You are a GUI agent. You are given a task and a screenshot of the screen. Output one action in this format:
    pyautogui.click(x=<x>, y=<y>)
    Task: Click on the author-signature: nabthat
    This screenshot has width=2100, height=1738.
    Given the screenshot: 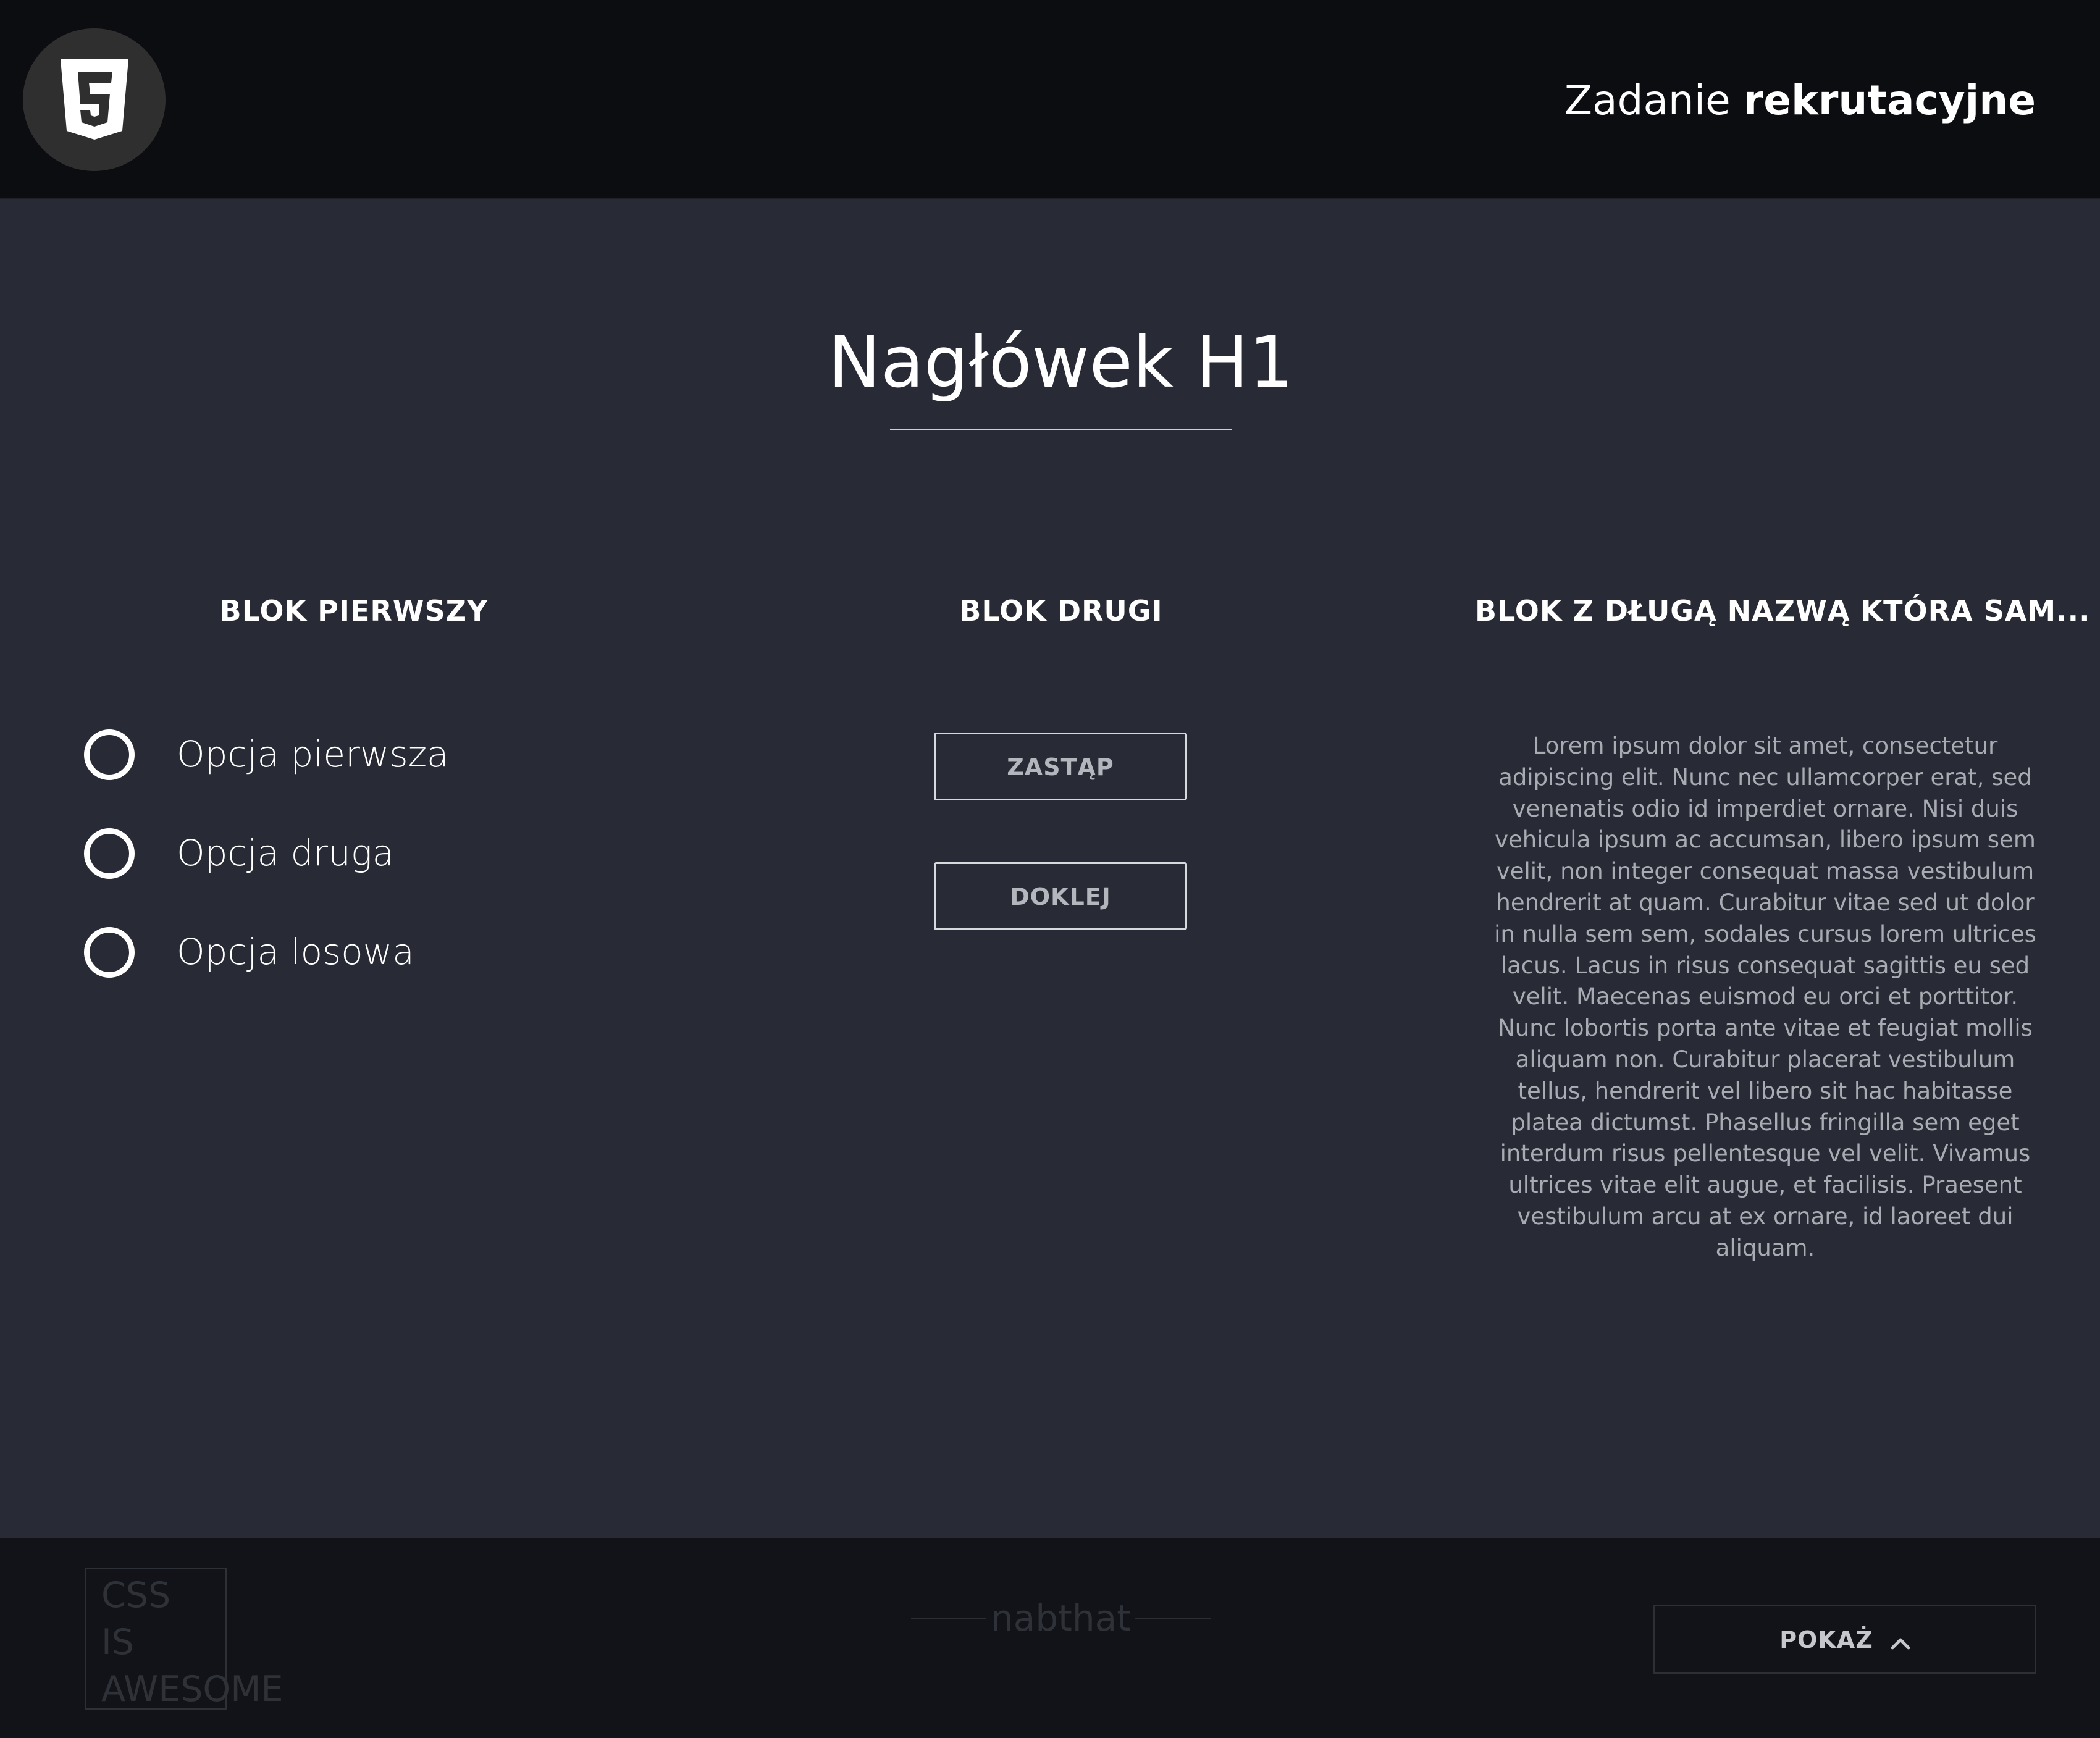 What is the action you would take?
    pyautogui.click(x=1061, y=1618)
    